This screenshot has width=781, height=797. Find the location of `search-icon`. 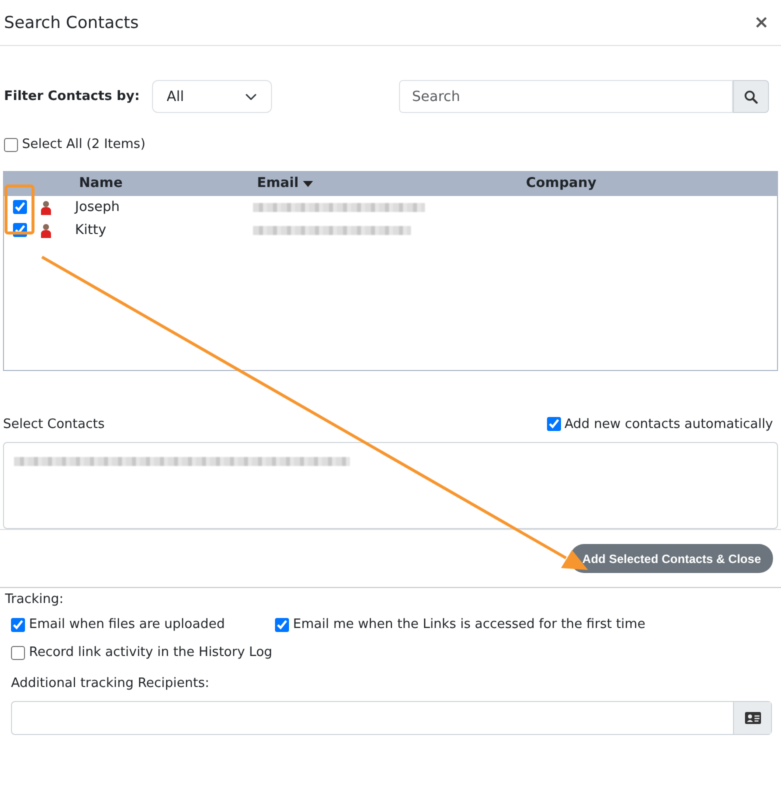

search-icon is located at coordinates (751, 97).